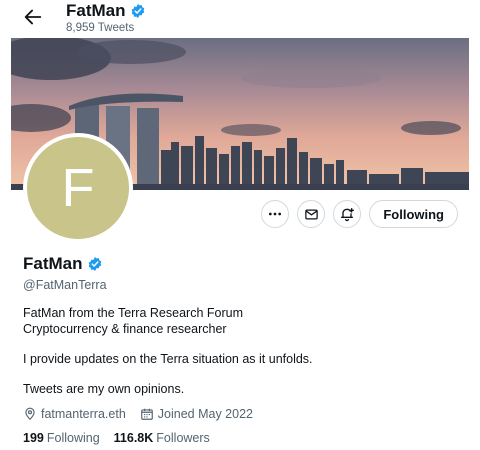 This screenshot has width=480, height=450. What do you see at coordinates (243, 264) in the screenshot?
I see `profile-name-row: FatMan` at bounding box center [243, 264].